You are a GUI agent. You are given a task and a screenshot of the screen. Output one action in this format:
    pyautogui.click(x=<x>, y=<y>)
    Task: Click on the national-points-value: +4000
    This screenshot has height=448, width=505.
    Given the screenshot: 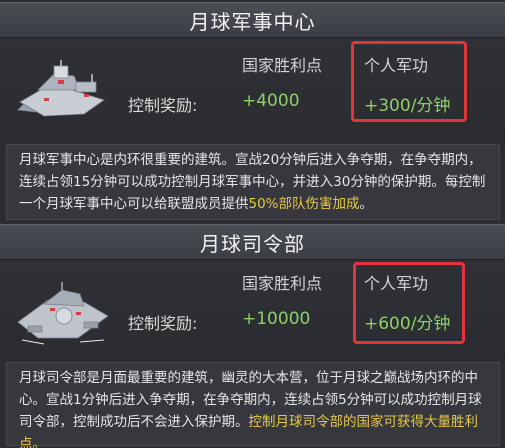 What is the action you would take?
    pyautogui.click(x=271, y=101)
    